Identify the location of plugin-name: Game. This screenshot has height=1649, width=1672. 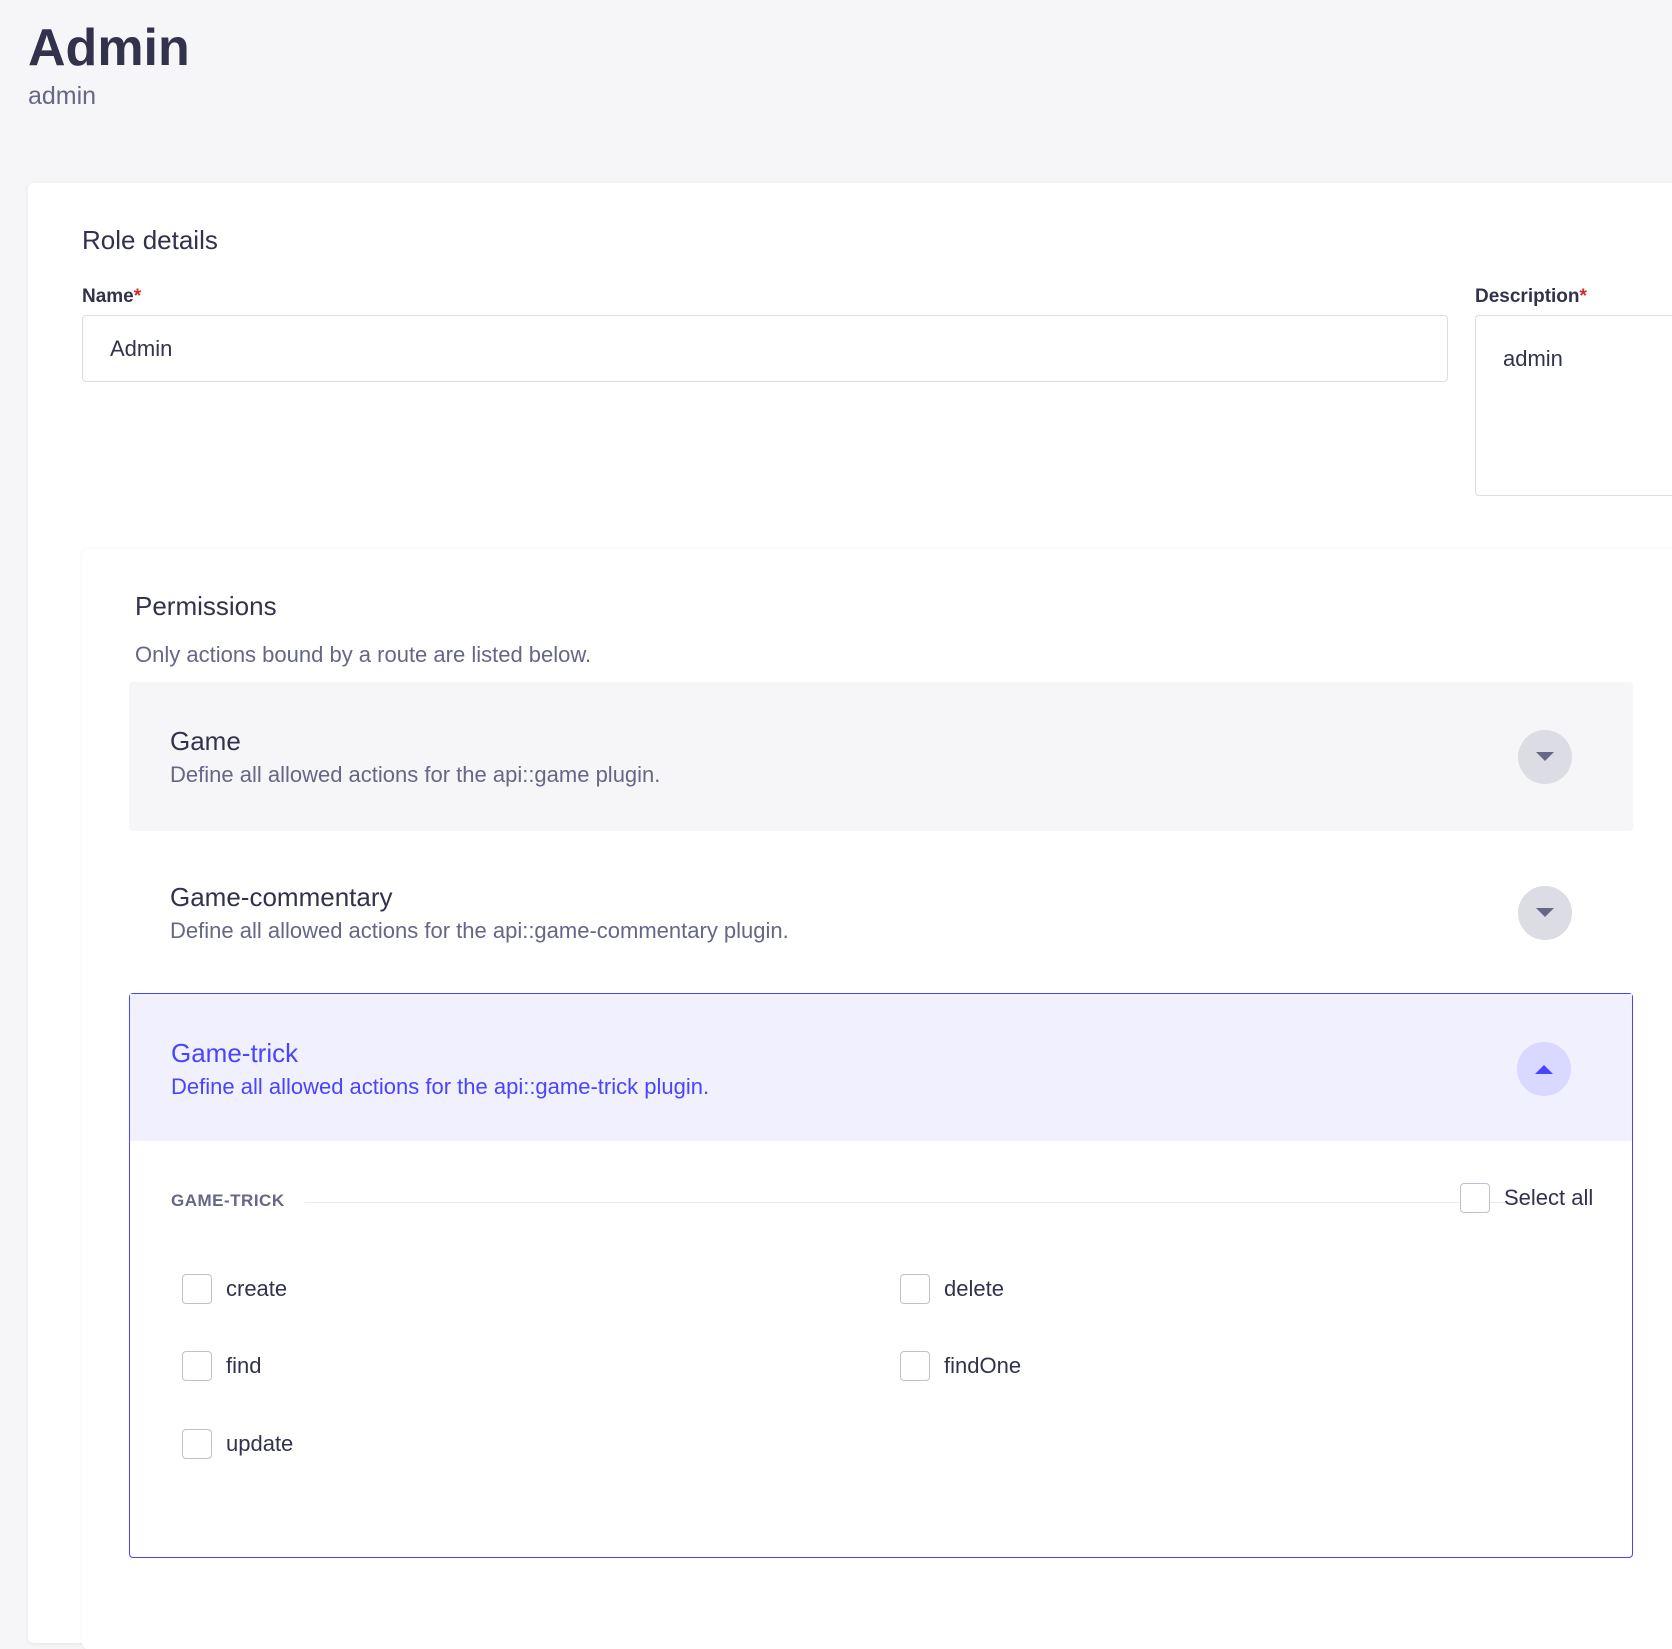
(205, 741).